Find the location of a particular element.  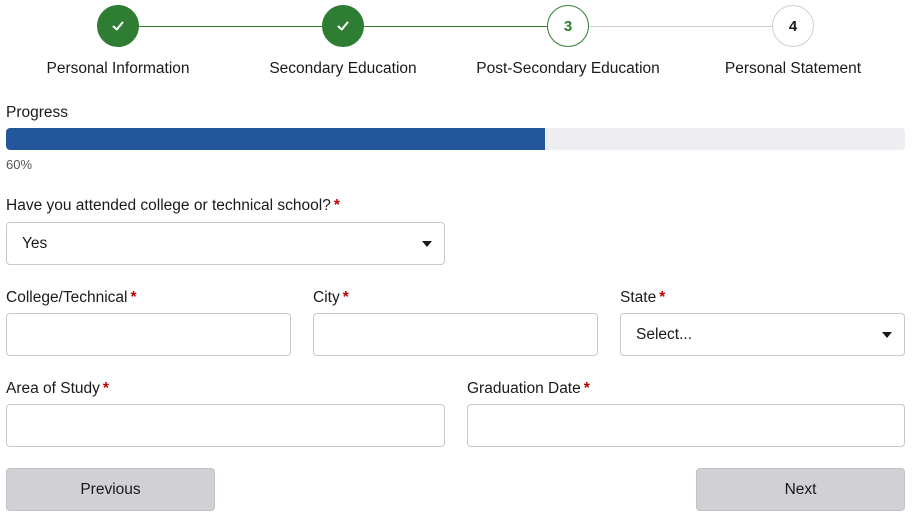

step-personal-statement: 4 Personal Statement is located at coordinates (793, 41).